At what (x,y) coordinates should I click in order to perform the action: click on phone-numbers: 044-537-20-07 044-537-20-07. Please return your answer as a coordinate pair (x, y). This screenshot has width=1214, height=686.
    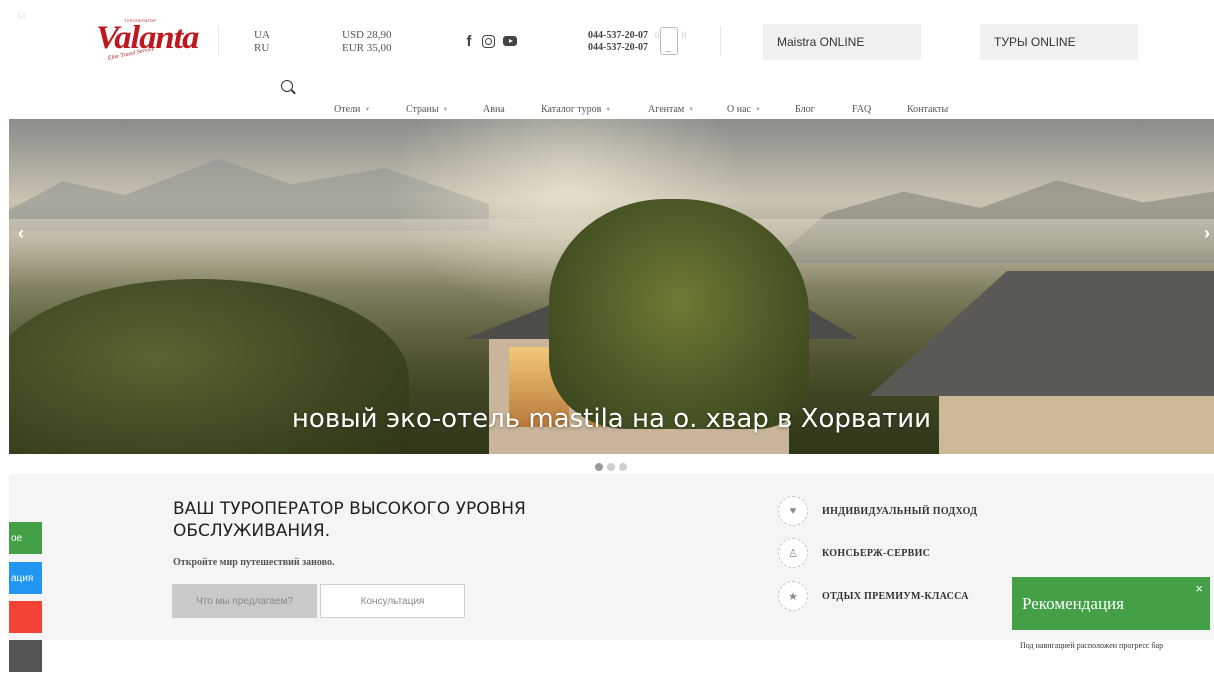
    Looking at the image, I should click on (618, 42).